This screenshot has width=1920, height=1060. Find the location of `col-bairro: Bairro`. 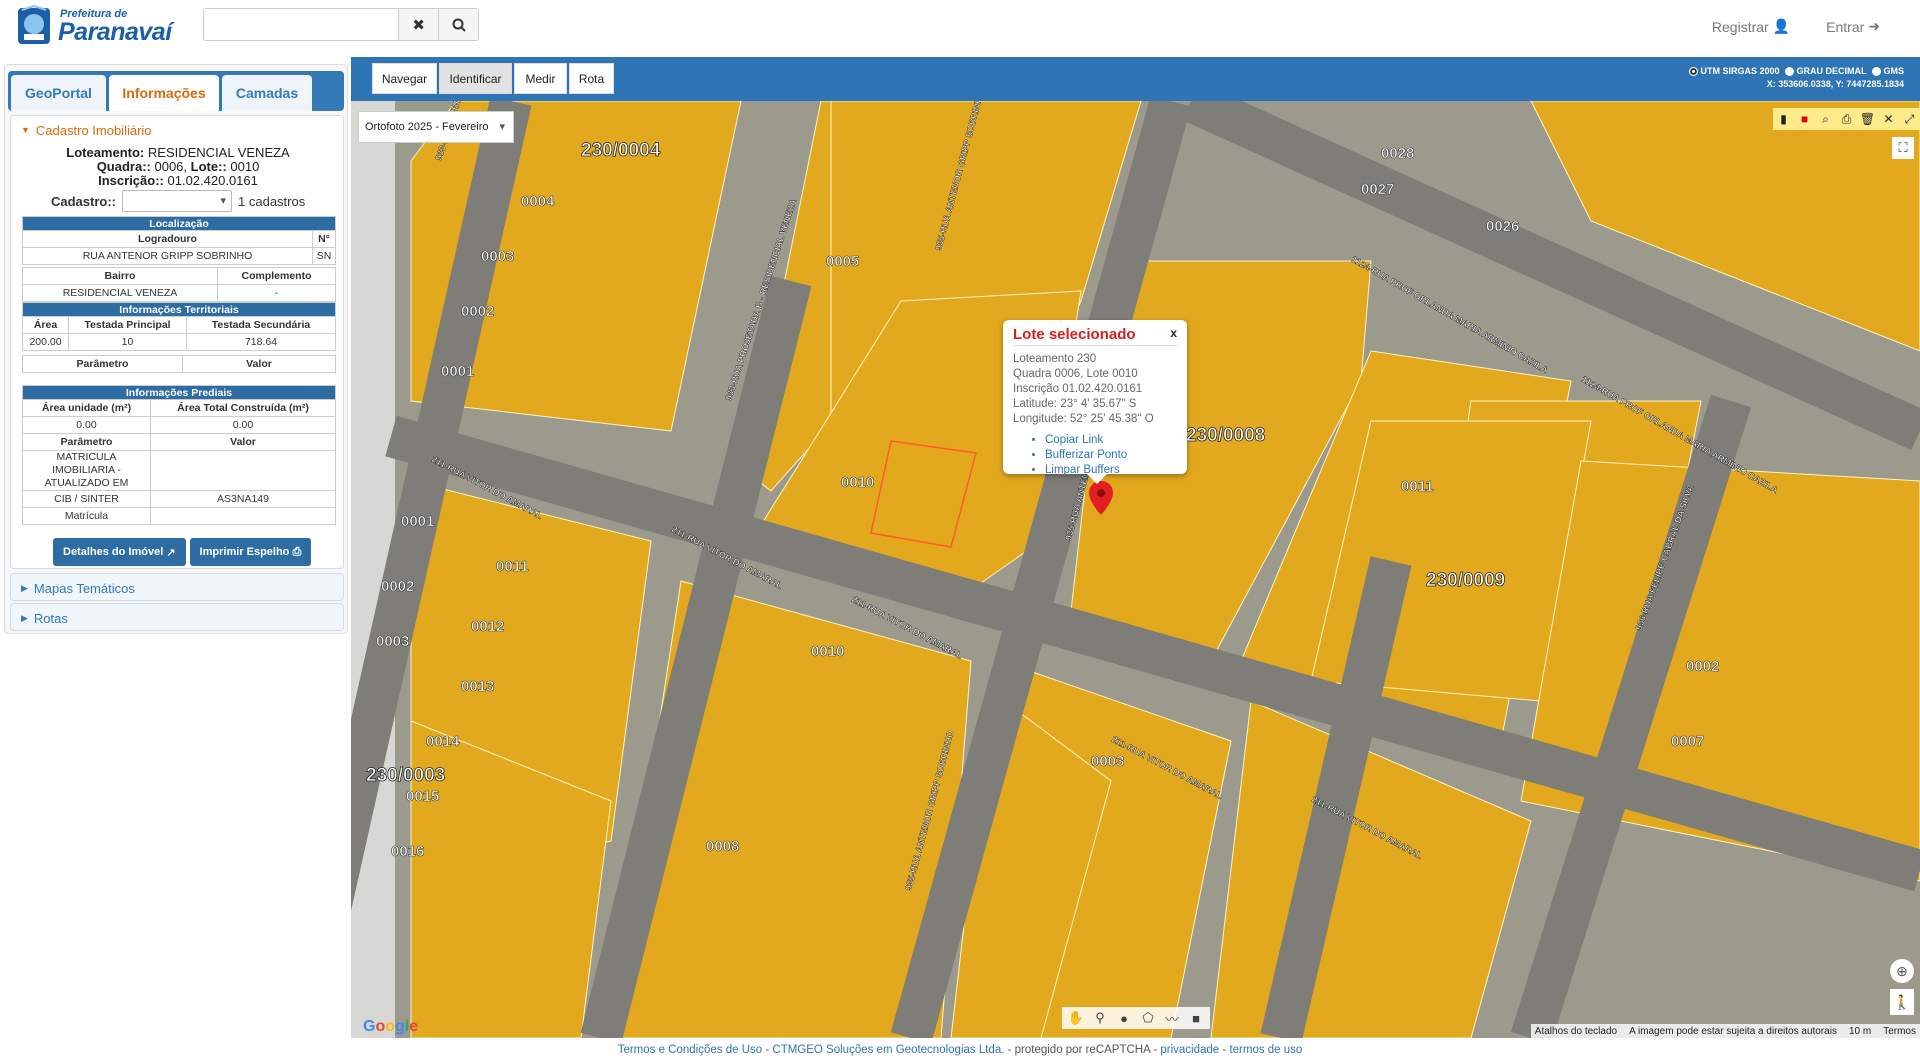

col-bairro: Bairro is located at coordinates (120, 276).